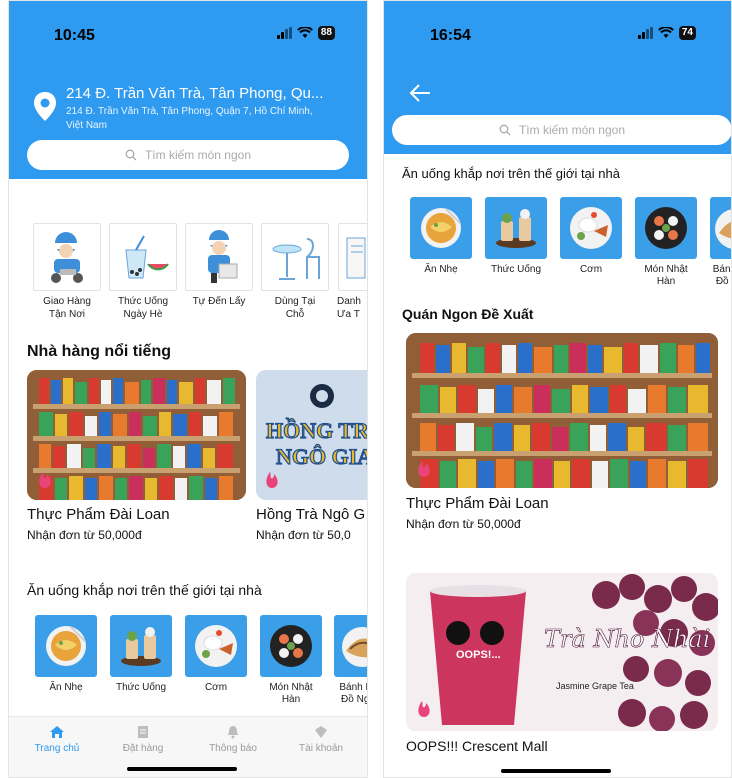 The image size is (732, 778). I want to click on account-icon, so click(321, 732).